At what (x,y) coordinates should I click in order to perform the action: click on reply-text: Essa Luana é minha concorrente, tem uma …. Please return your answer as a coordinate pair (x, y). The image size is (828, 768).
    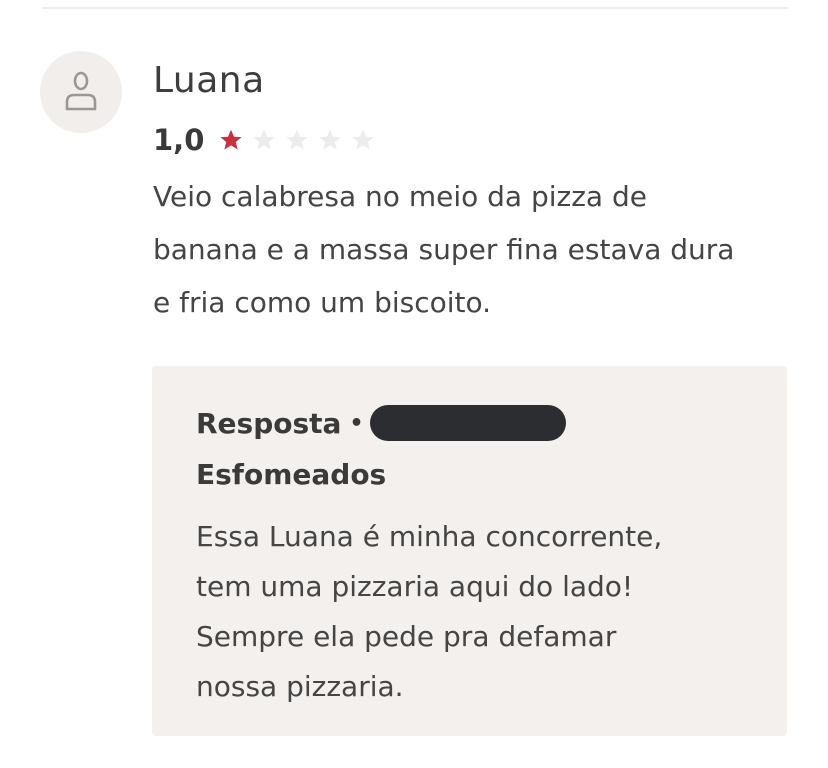
    Looking at the image, I should click on (429, 611).